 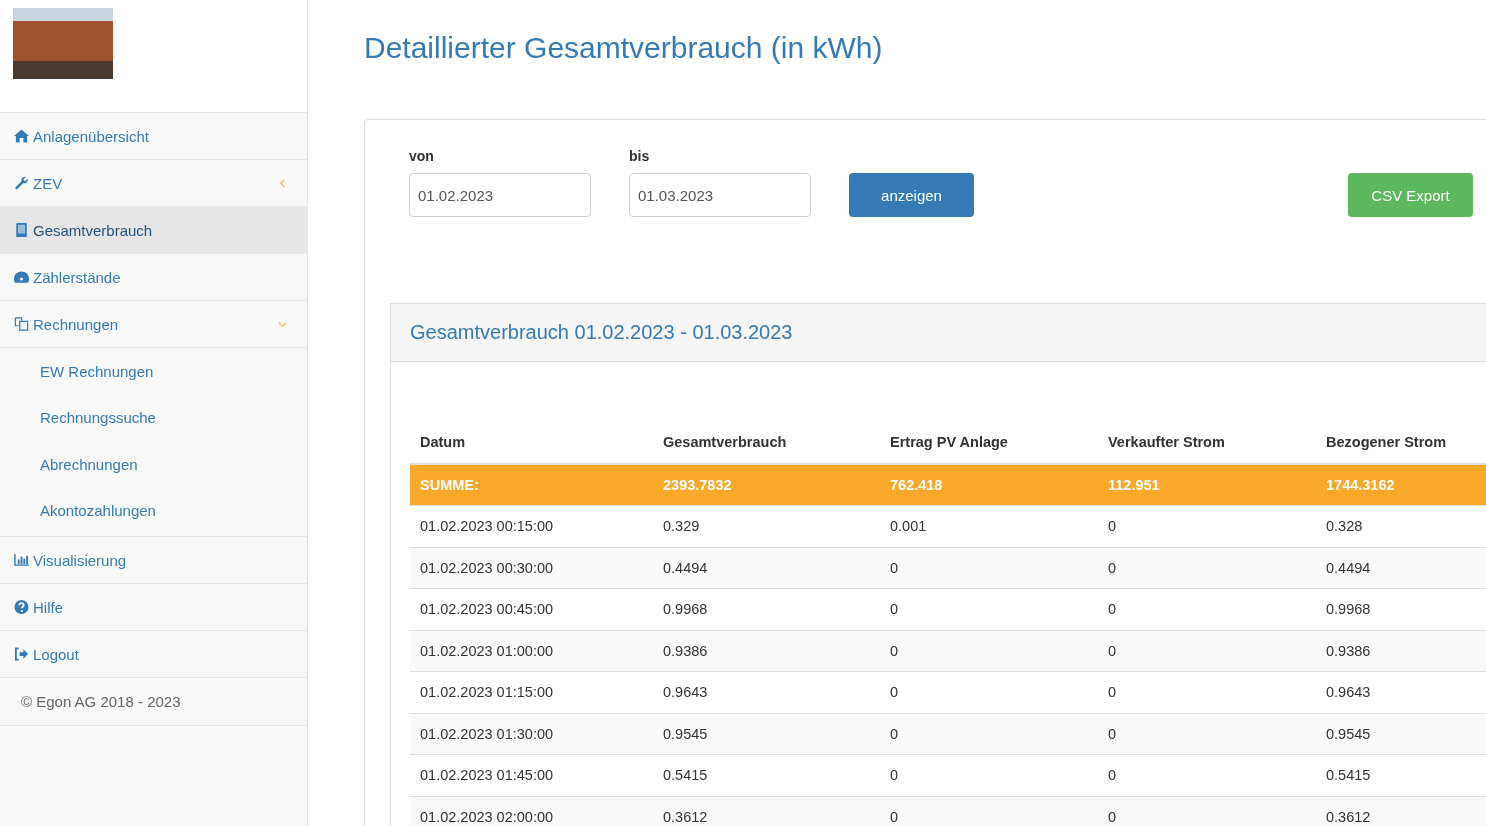 I want to click on total-cell: 1744.3162, so click(x=1360, y=485).